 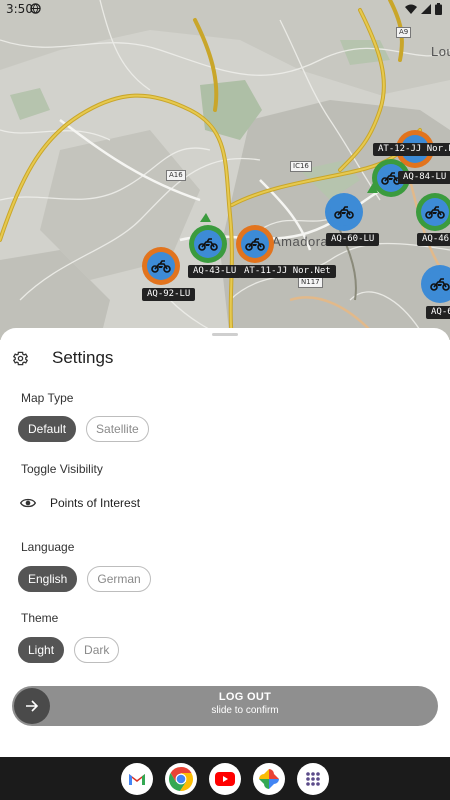 What do you see at coordinates (353, 239) in the screenshot?
I see `vehicle-plate-label: AQ-60-LU` at bounding box center [353, 239].